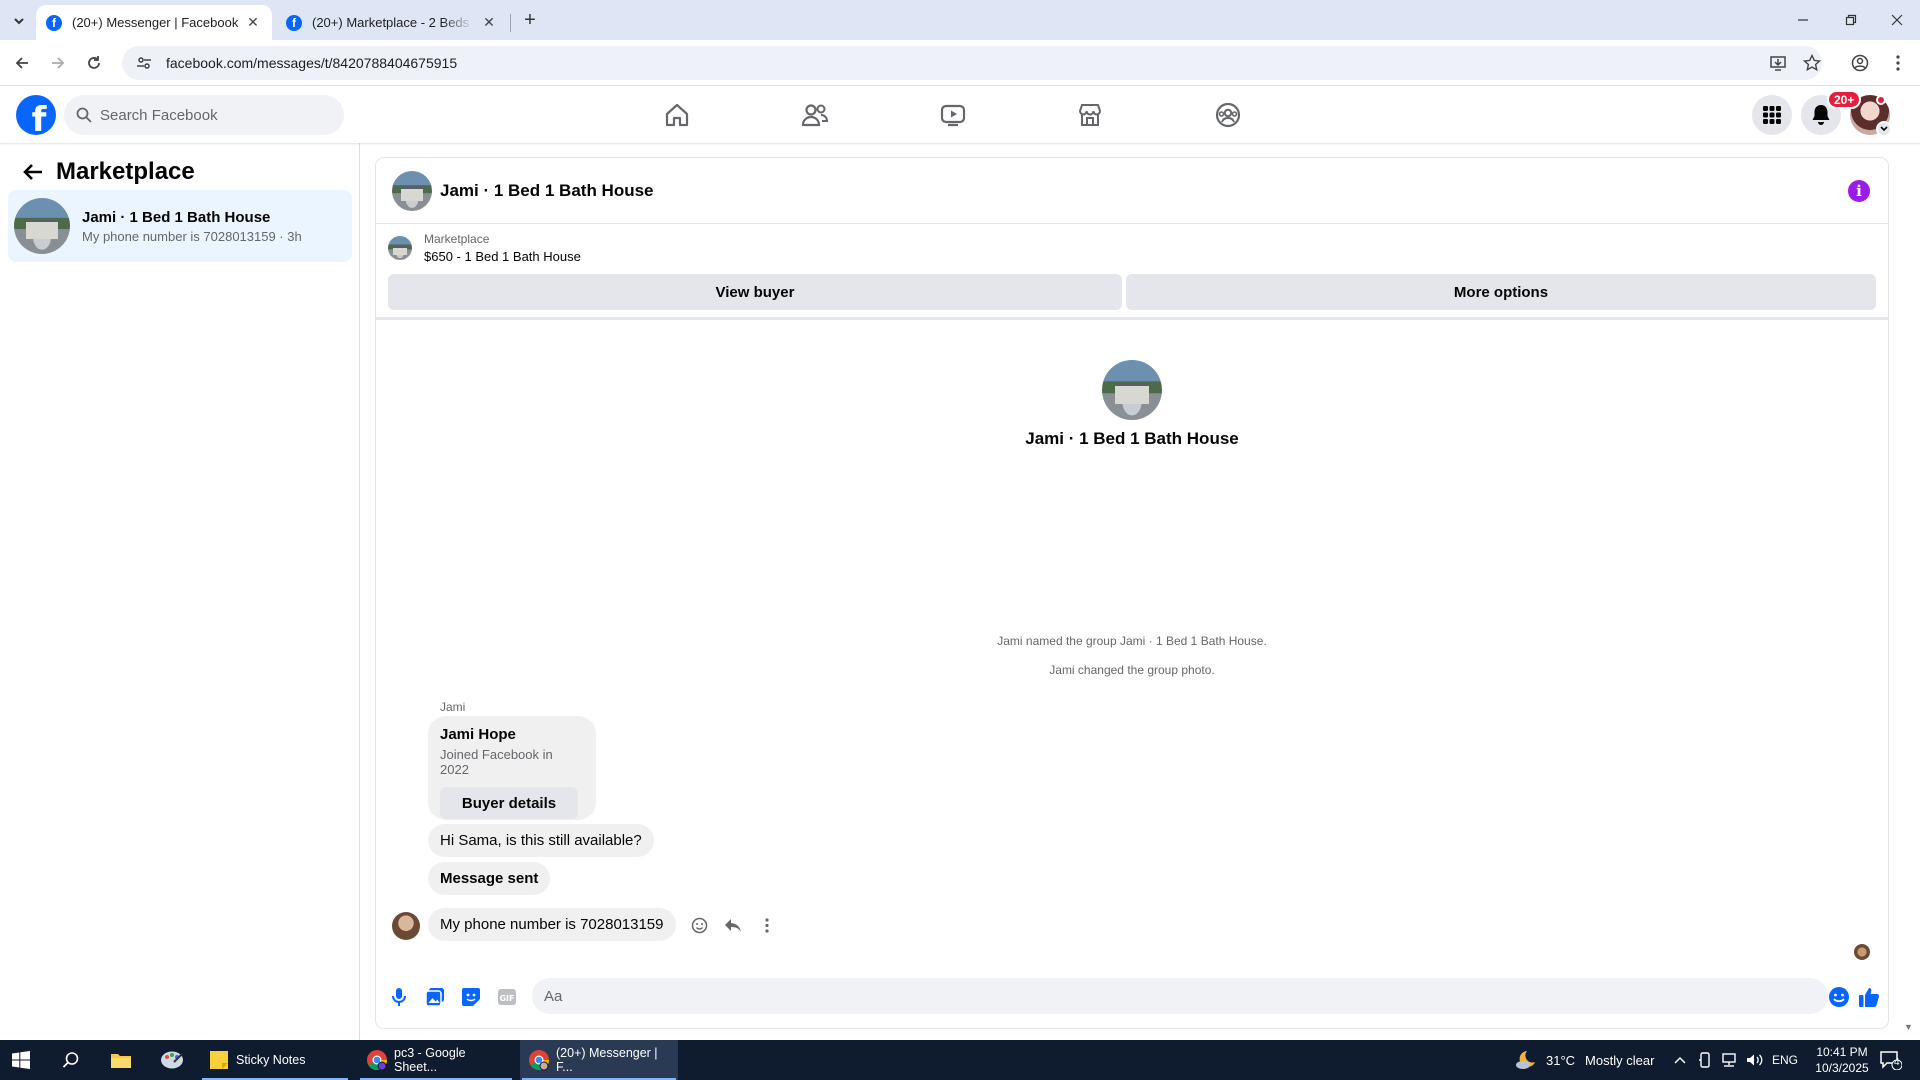 Image resolution: width=1920 pixels, height=1080 pixels. I want to click on like-button, so click(1869, 997).